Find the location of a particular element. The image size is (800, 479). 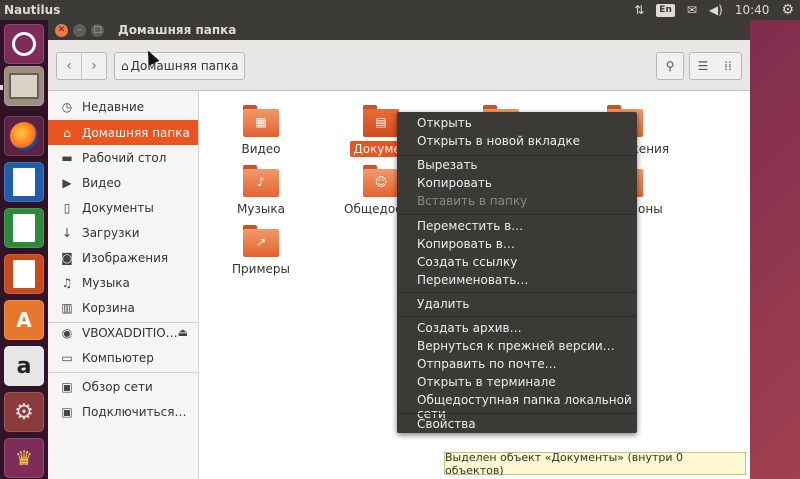

menu-item-properties: Свойства is located at coordinates (446, 424).